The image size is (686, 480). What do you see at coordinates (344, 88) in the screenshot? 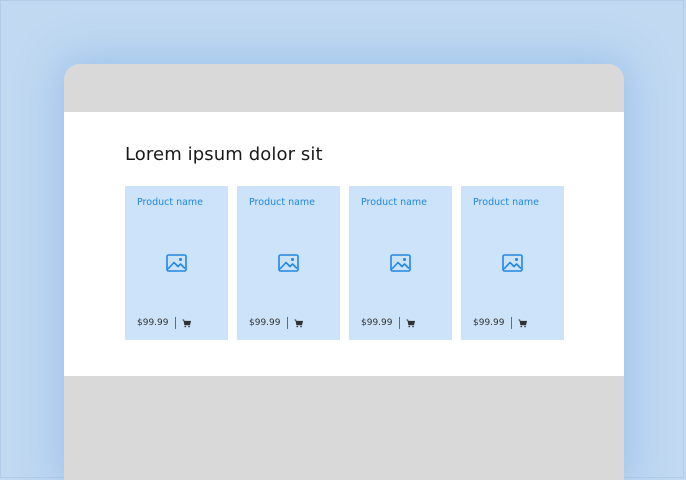
I see `browser-header` at bounding box center [344, 88].